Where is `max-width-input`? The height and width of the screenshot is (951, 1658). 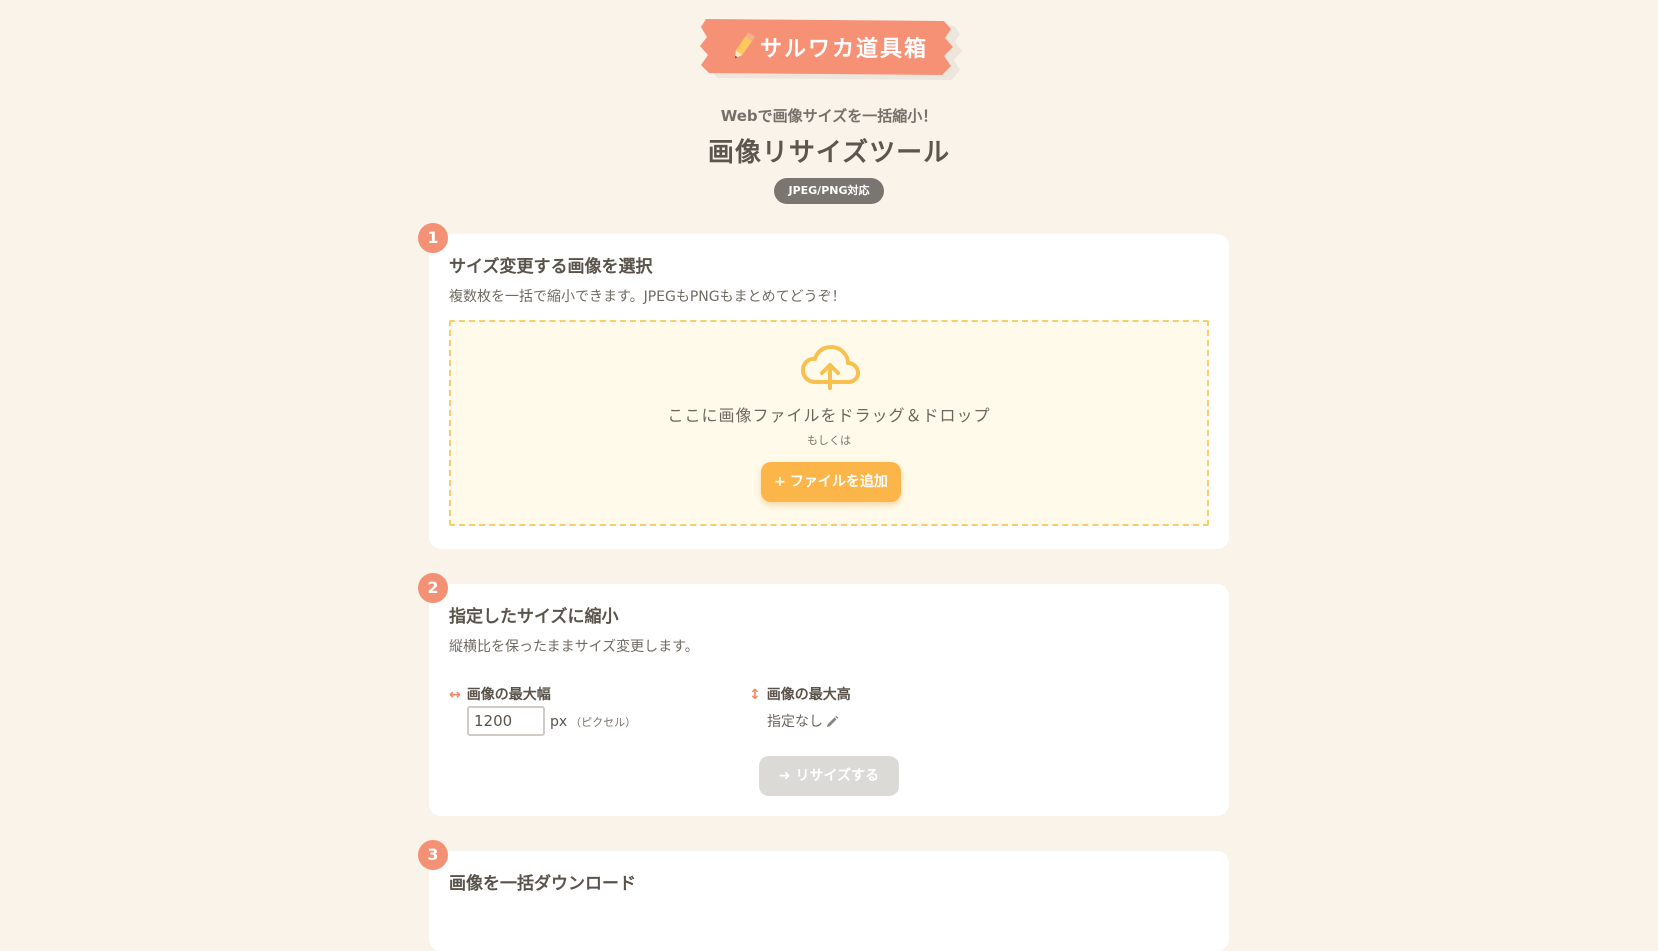 max-width-input is located at coordinates (506, 721).